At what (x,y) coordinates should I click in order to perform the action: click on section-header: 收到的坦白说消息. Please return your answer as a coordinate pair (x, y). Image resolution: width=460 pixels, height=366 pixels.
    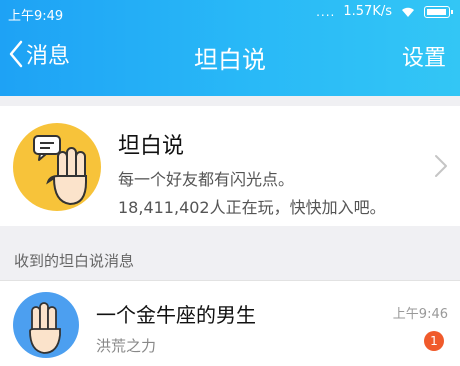
    Looking at the image, I should click on (74, 261).